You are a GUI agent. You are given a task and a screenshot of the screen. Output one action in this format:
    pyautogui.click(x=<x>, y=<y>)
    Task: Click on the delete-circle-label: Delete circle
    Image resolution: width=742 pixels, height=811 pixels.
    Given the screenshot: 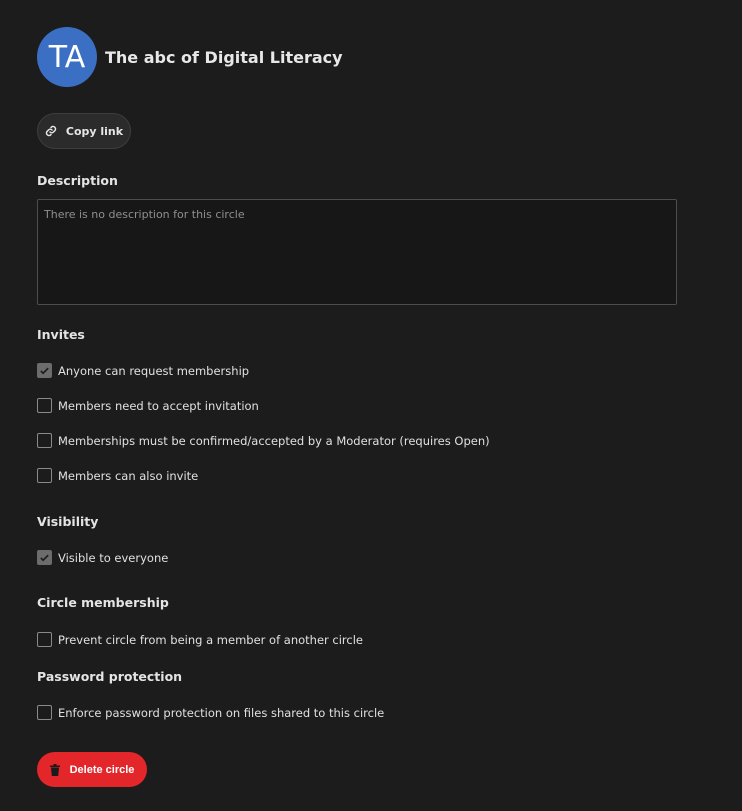 What is the action you would take?
    pyautogui.click(x=102, y=769)
    